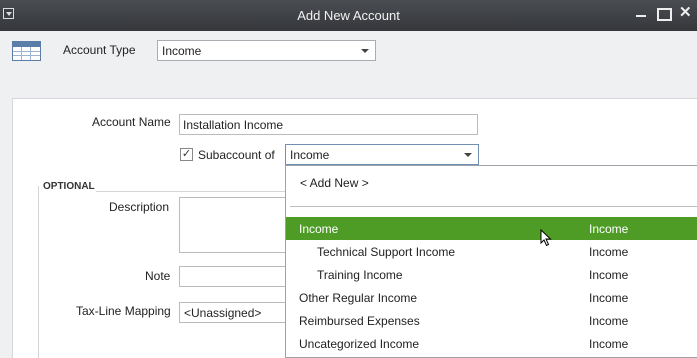  Describe the element at coordinates (319, 229) in the screenshot. I see `dropdown-item-name: Income` at that location.